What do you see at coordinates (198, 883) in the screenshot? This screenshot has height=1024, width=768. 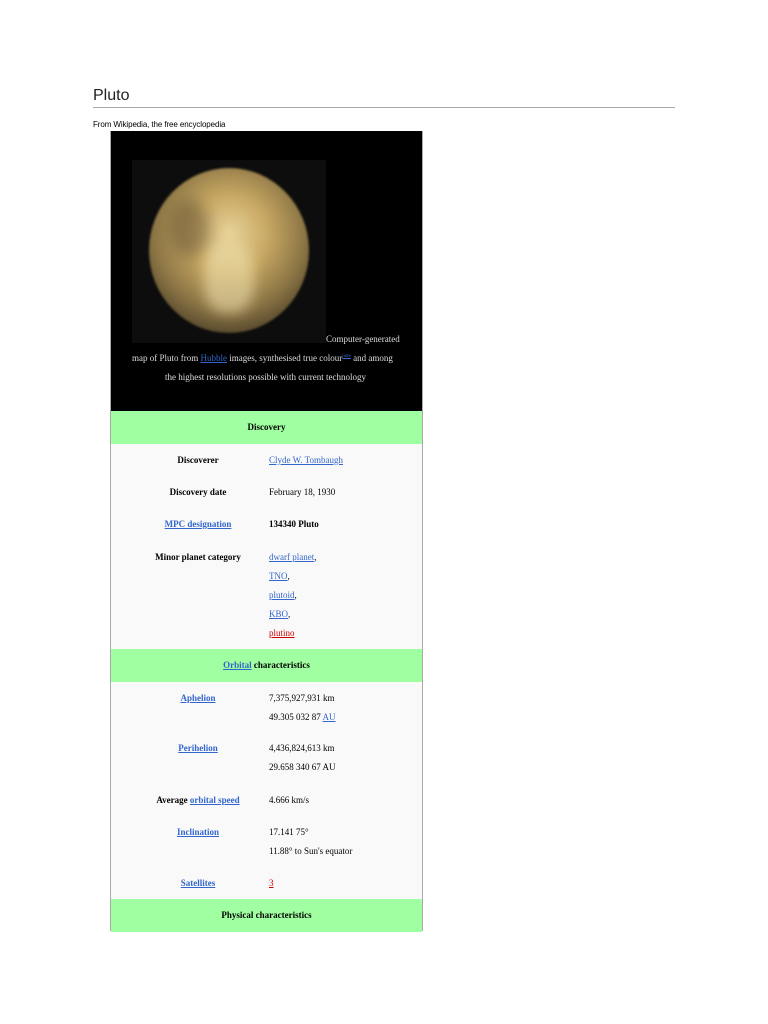 I see `satellites-link: Satellites` at bounding box center [198, 883].